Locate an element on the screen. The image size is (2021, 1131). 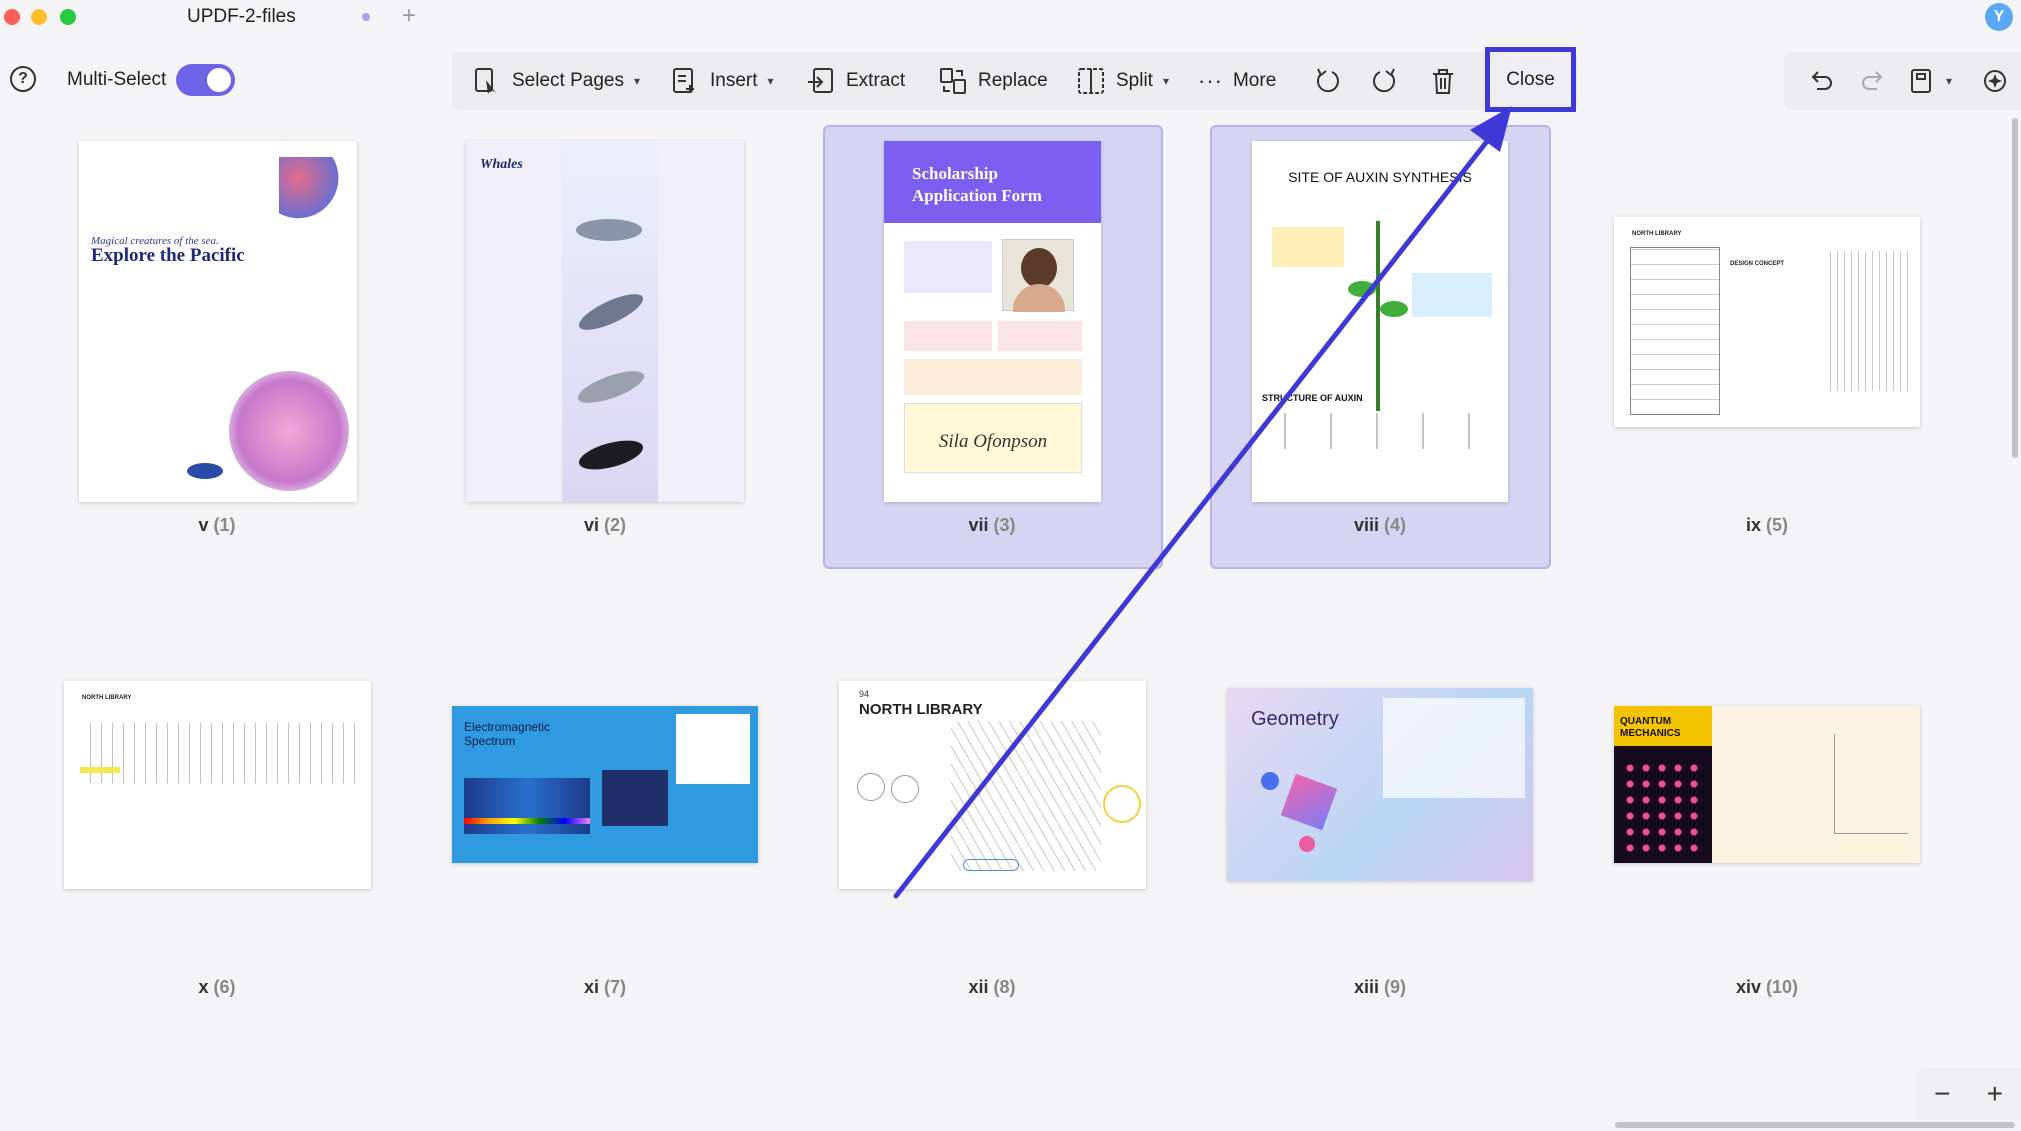
horizontal-scrollbar is located at coordinates (1815, 1125).